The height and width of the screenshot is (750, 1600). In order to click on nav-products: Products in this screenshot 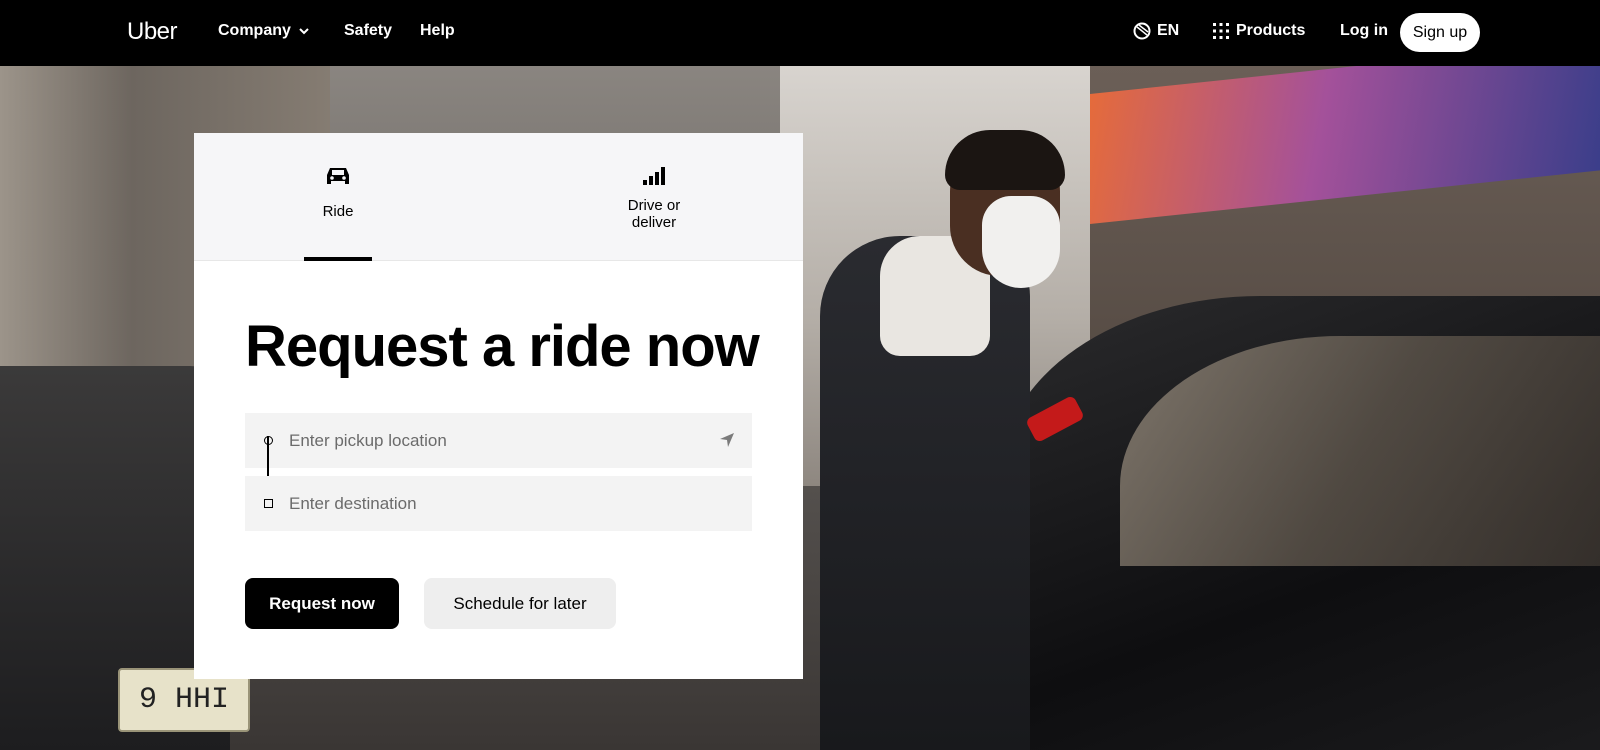, I will do `click(1258, 31)`.